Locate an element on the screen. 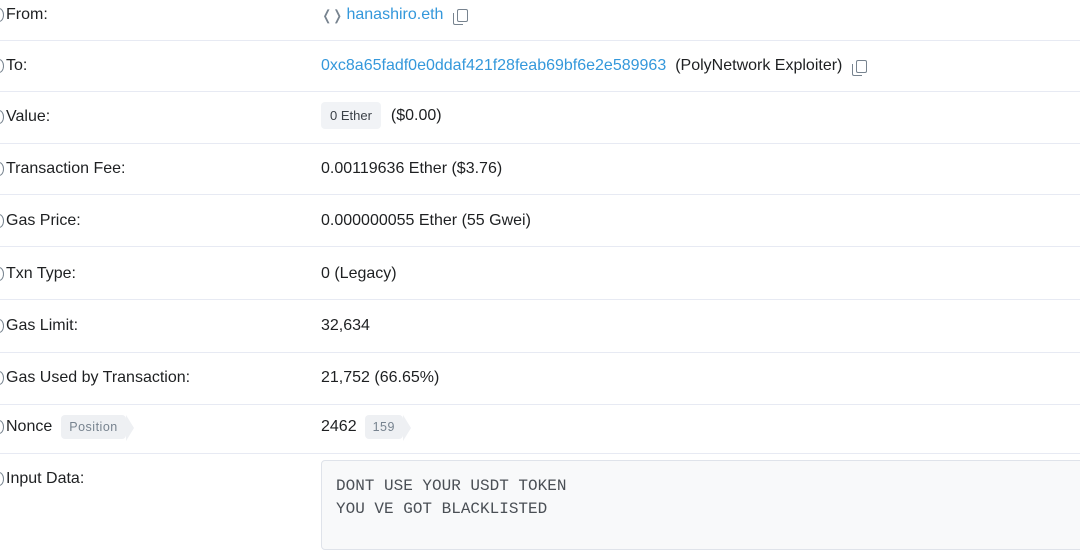 The height and width of the screenshot is (550, 1080). label-gas-limit: Gas Limit: is located at coordinates (39, 326).